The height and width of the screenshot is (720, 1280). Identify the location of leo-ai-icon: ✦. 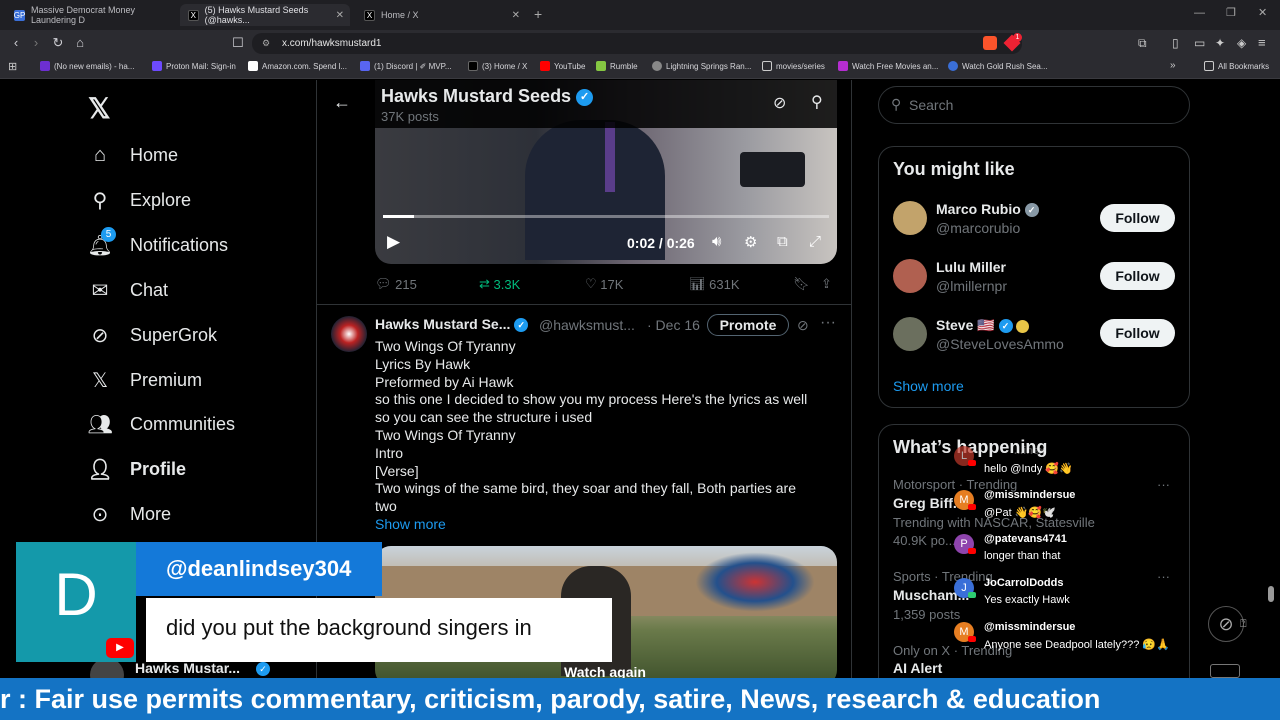
(1220, 43).